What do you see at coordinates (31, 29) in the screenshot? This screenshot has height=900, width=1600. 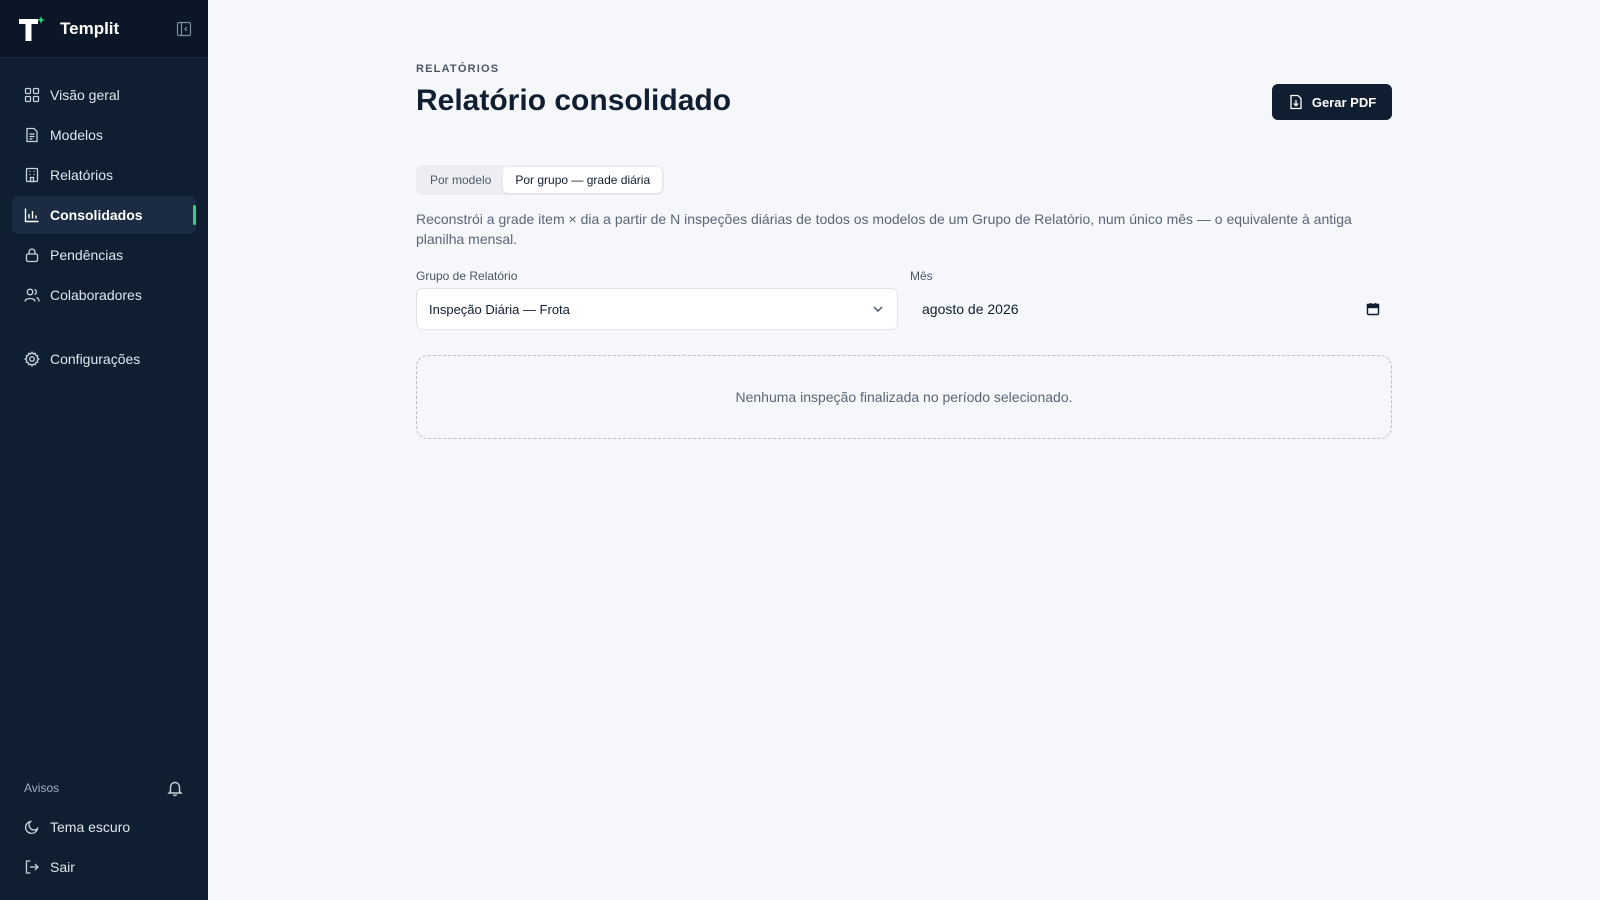 I see `templit-logo-icon` at bounding box center [31, 29].